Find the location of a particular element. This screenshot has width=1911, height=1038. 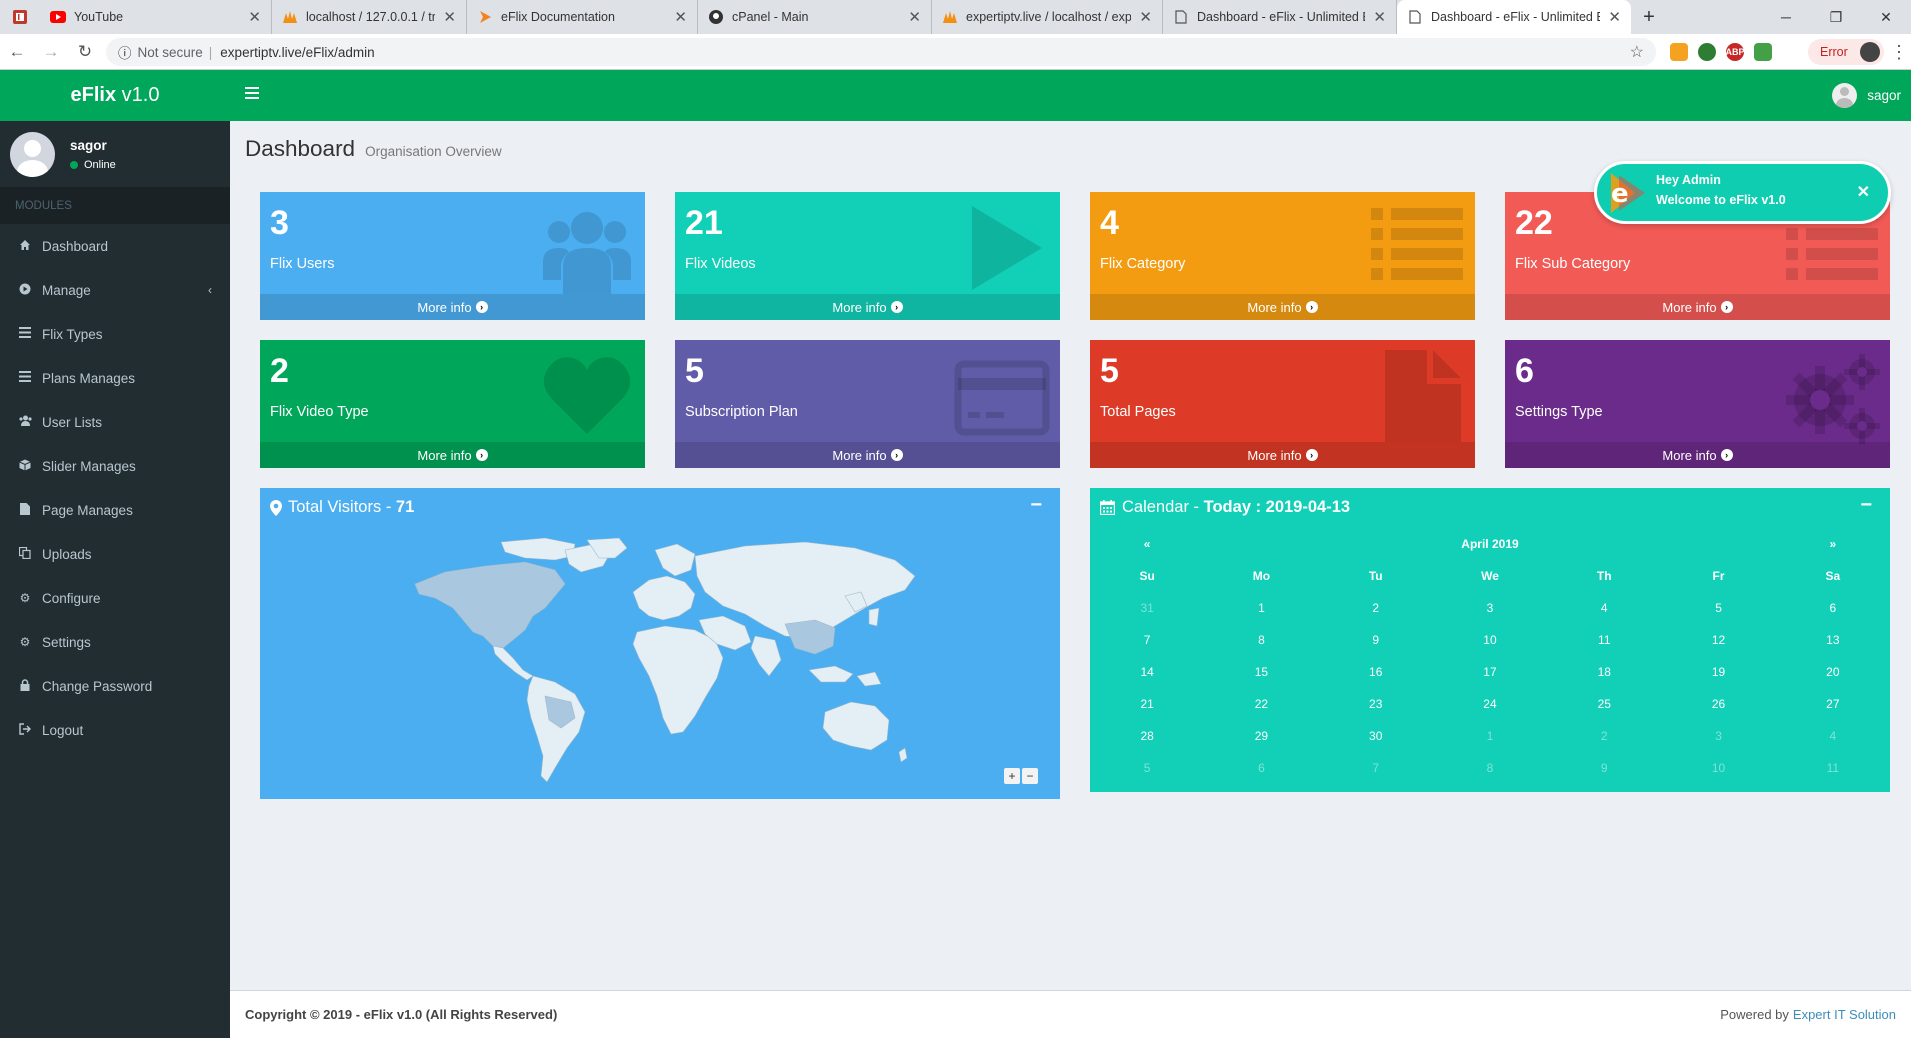

calendar-day: 17 is located at coordinates (1490, 672).